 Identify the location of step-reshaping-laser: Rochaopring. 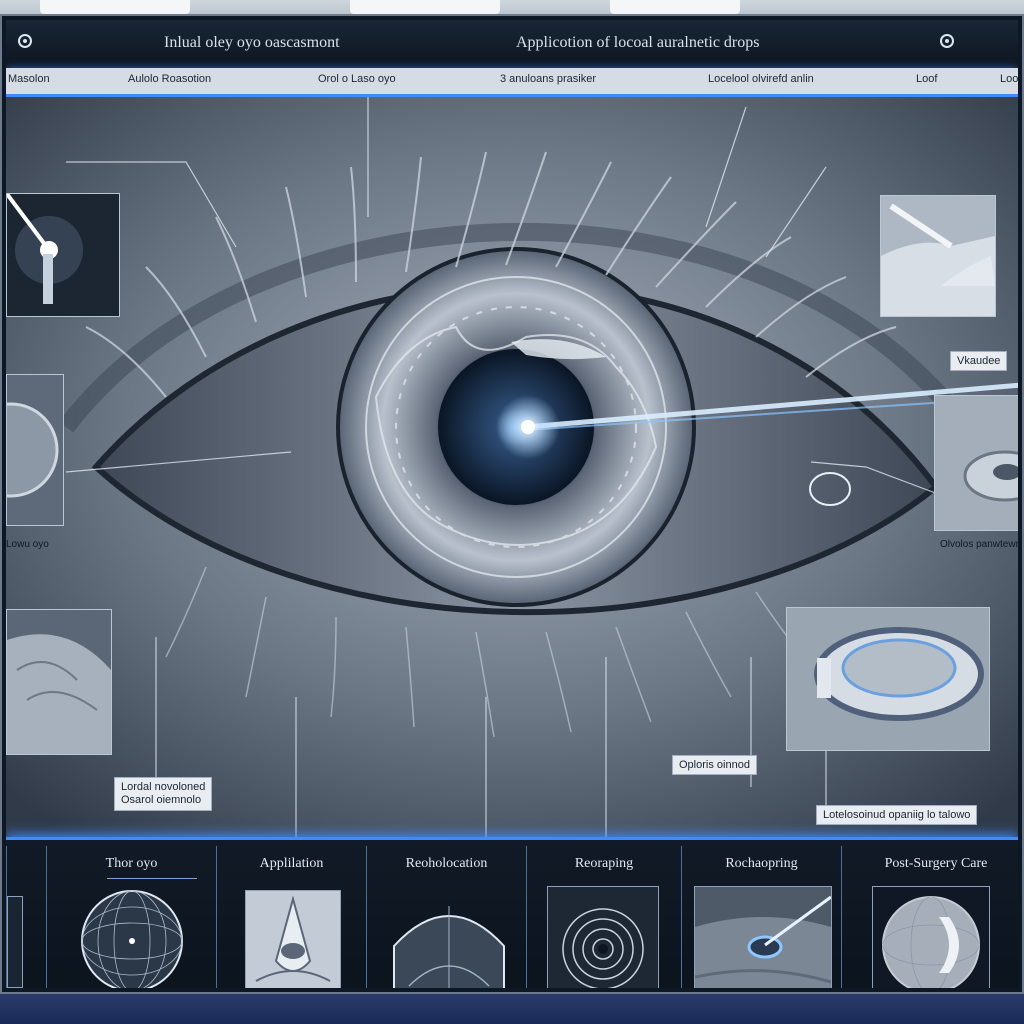
(761, 917).